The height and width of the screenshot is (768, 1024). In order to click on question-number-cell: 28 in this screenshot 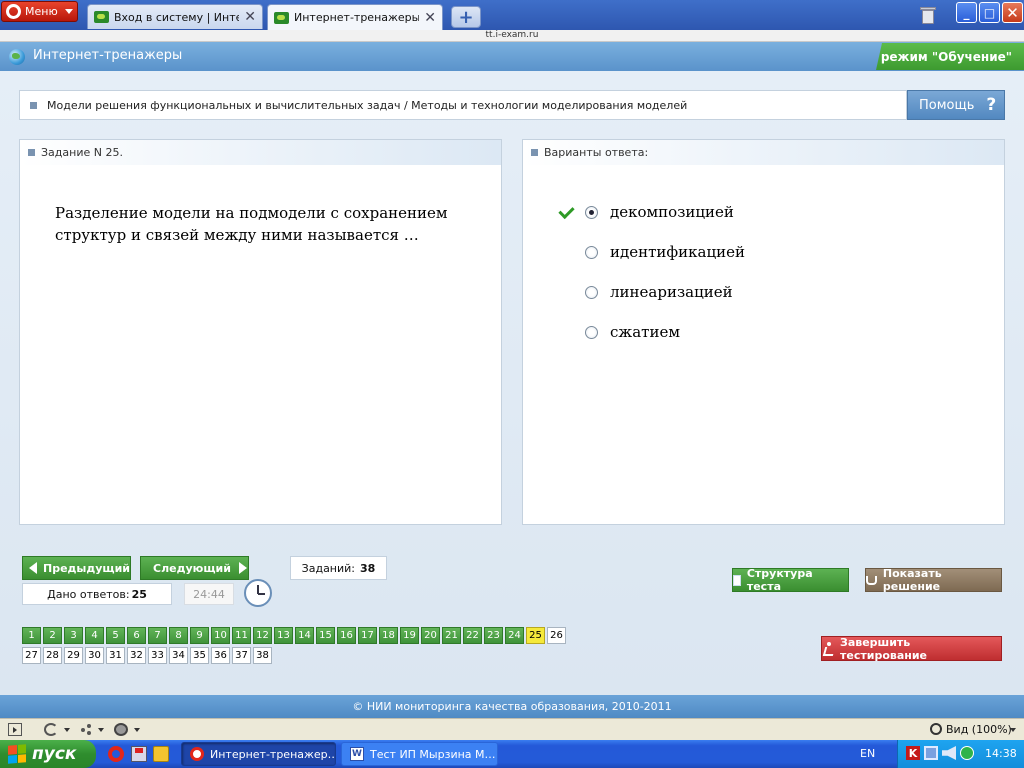, I will do `click(52, 655)`.